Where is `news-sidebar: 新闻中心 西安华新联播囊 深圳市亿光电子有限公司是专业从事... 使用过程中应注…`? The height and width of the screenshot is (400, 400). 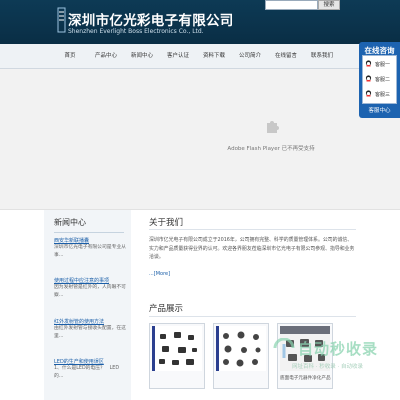
news-sidebar: 新闻中心 西安华新联播囊 深圳市亿光电子有限公司是专业从事... 使用过程中应注… is located at coordinates (87, 305).